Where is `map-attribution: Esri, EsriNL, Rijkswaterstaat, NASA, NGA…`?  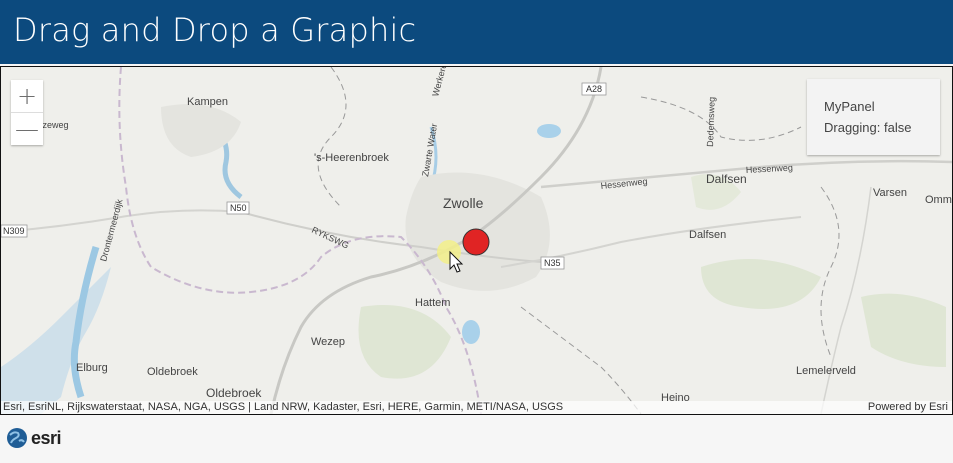
map-attribution: Esri, EsriNL, Rijkswaterstaat, NASA, NGA… is located at coordinates (476, 407).